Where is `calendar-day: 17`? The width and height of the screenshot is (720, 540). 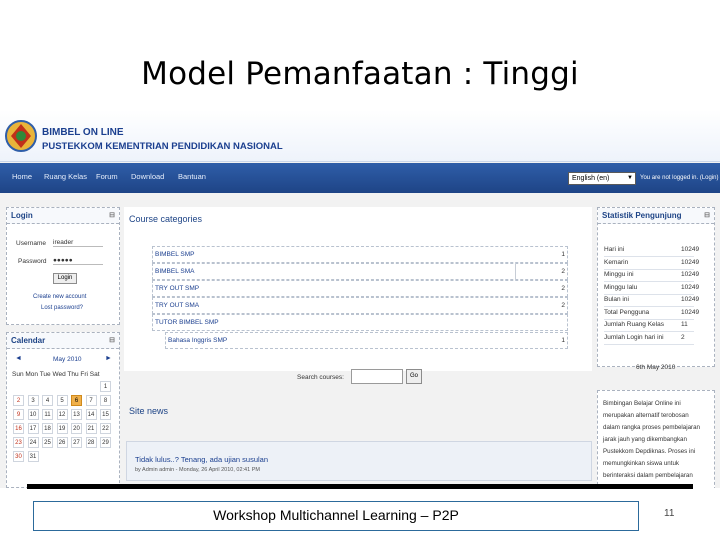 calendar-day: 17 is located at coordinates (33, 428).